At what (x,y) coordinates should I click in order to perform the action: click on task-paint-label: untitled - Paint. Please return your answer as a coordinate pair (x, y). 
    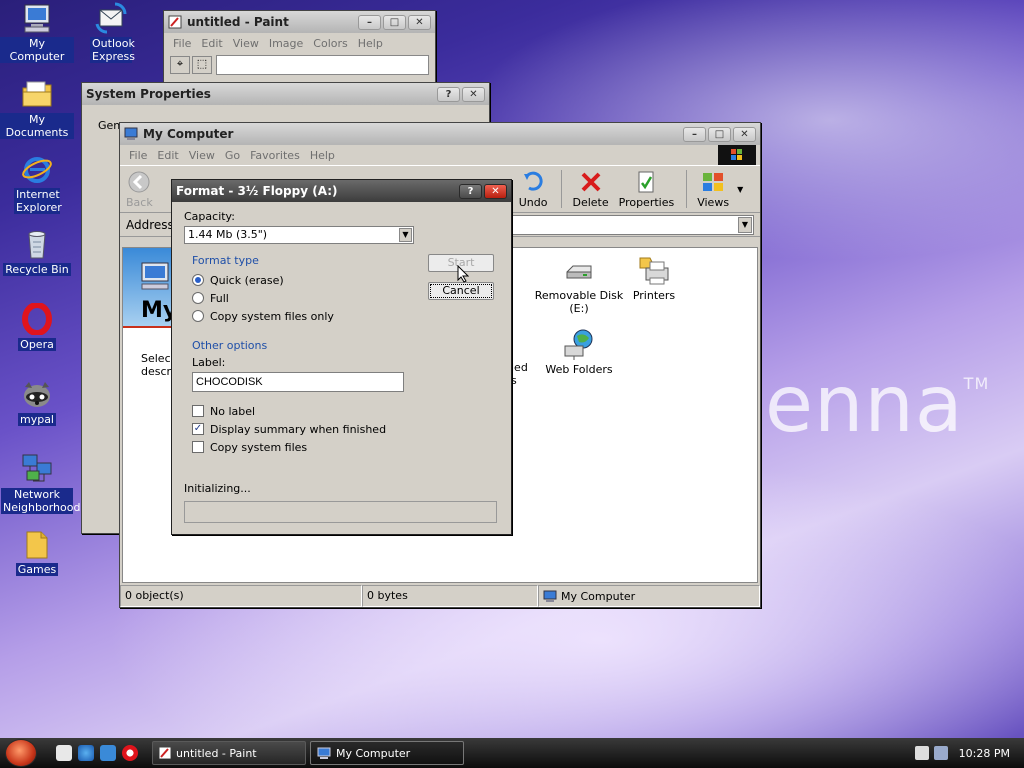
    Looking at the image, I should click on (216, 753).